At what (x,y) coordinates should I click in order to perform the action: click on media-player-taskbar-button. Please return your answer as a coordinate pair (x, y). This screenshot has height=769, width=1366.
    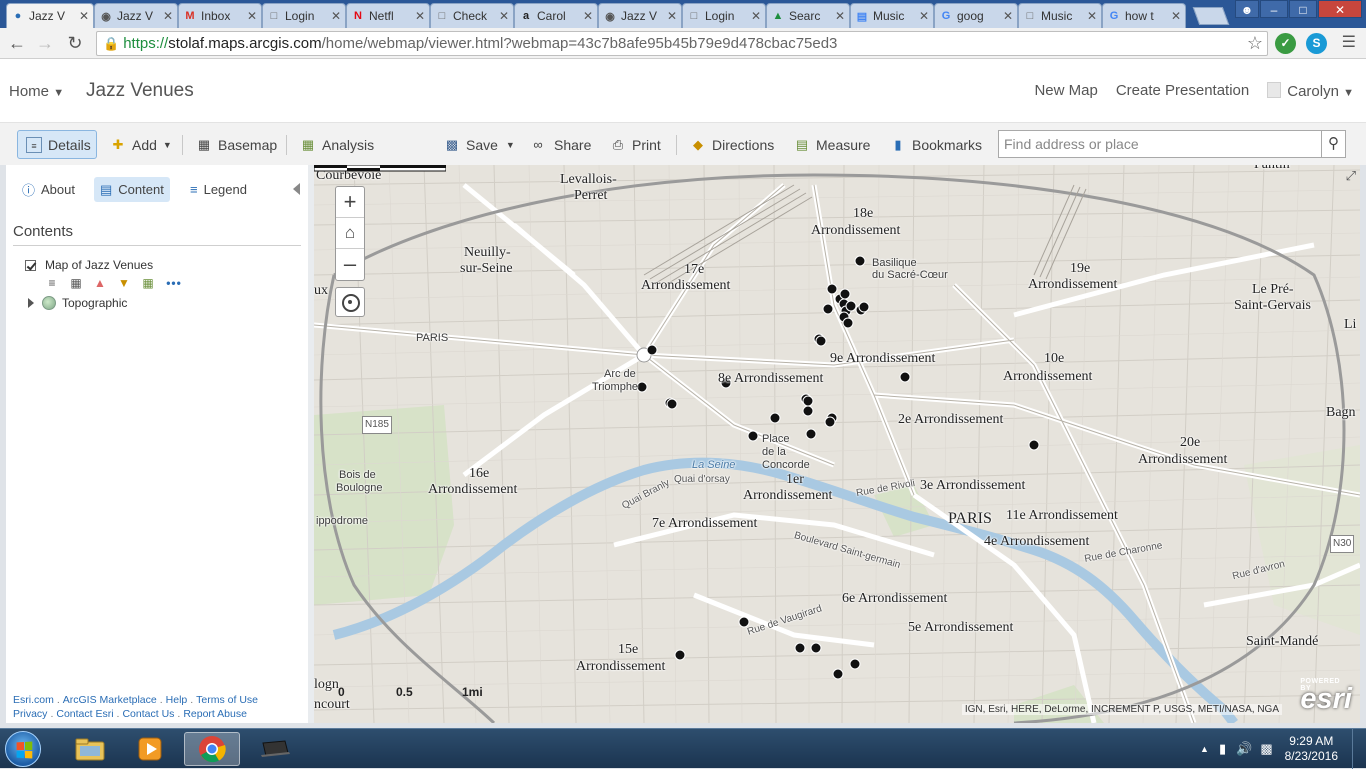
    Looking at the image, I should click on (150, 749).